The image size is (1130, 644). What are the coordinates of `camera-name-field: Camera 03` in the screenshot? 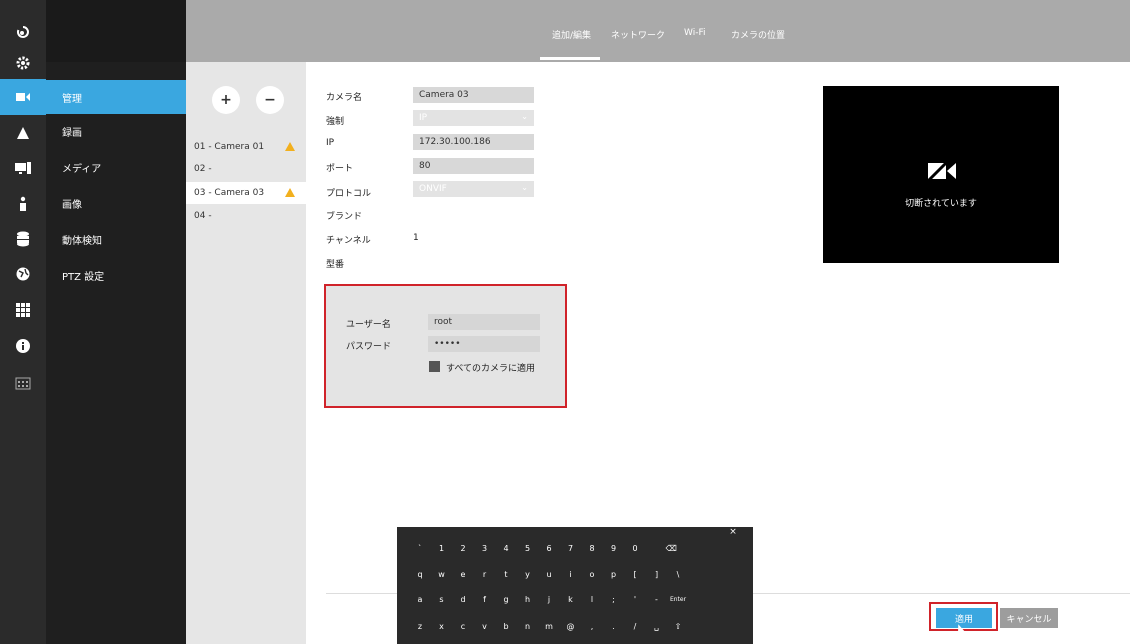 It's located at (473, 95).